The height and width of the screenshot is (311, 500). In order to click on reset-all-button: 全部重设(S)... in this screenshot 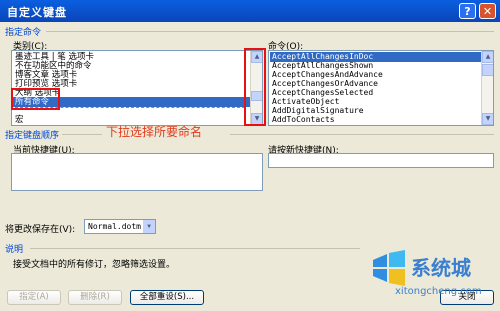, I will do `click(167, 297)`.